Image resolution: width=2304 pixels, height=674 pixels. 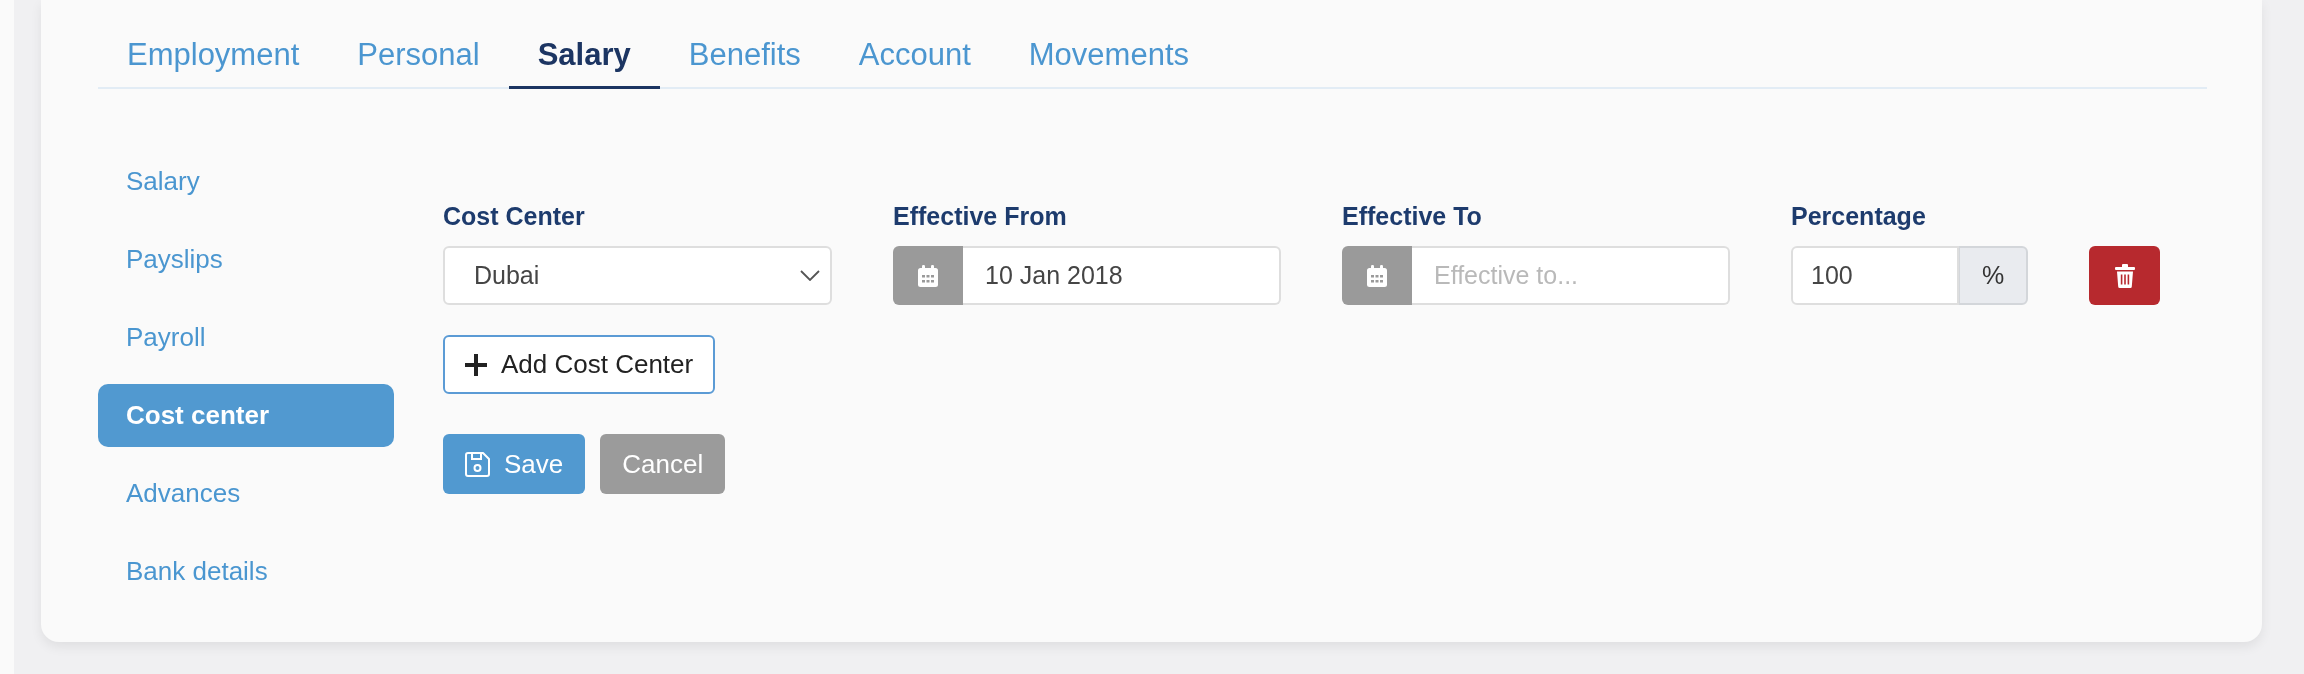 What do you see at coordinates (637, 275) in the screenshot?
I see `cost-center-dropdown: Dubai` at bounding box center [637, 275].